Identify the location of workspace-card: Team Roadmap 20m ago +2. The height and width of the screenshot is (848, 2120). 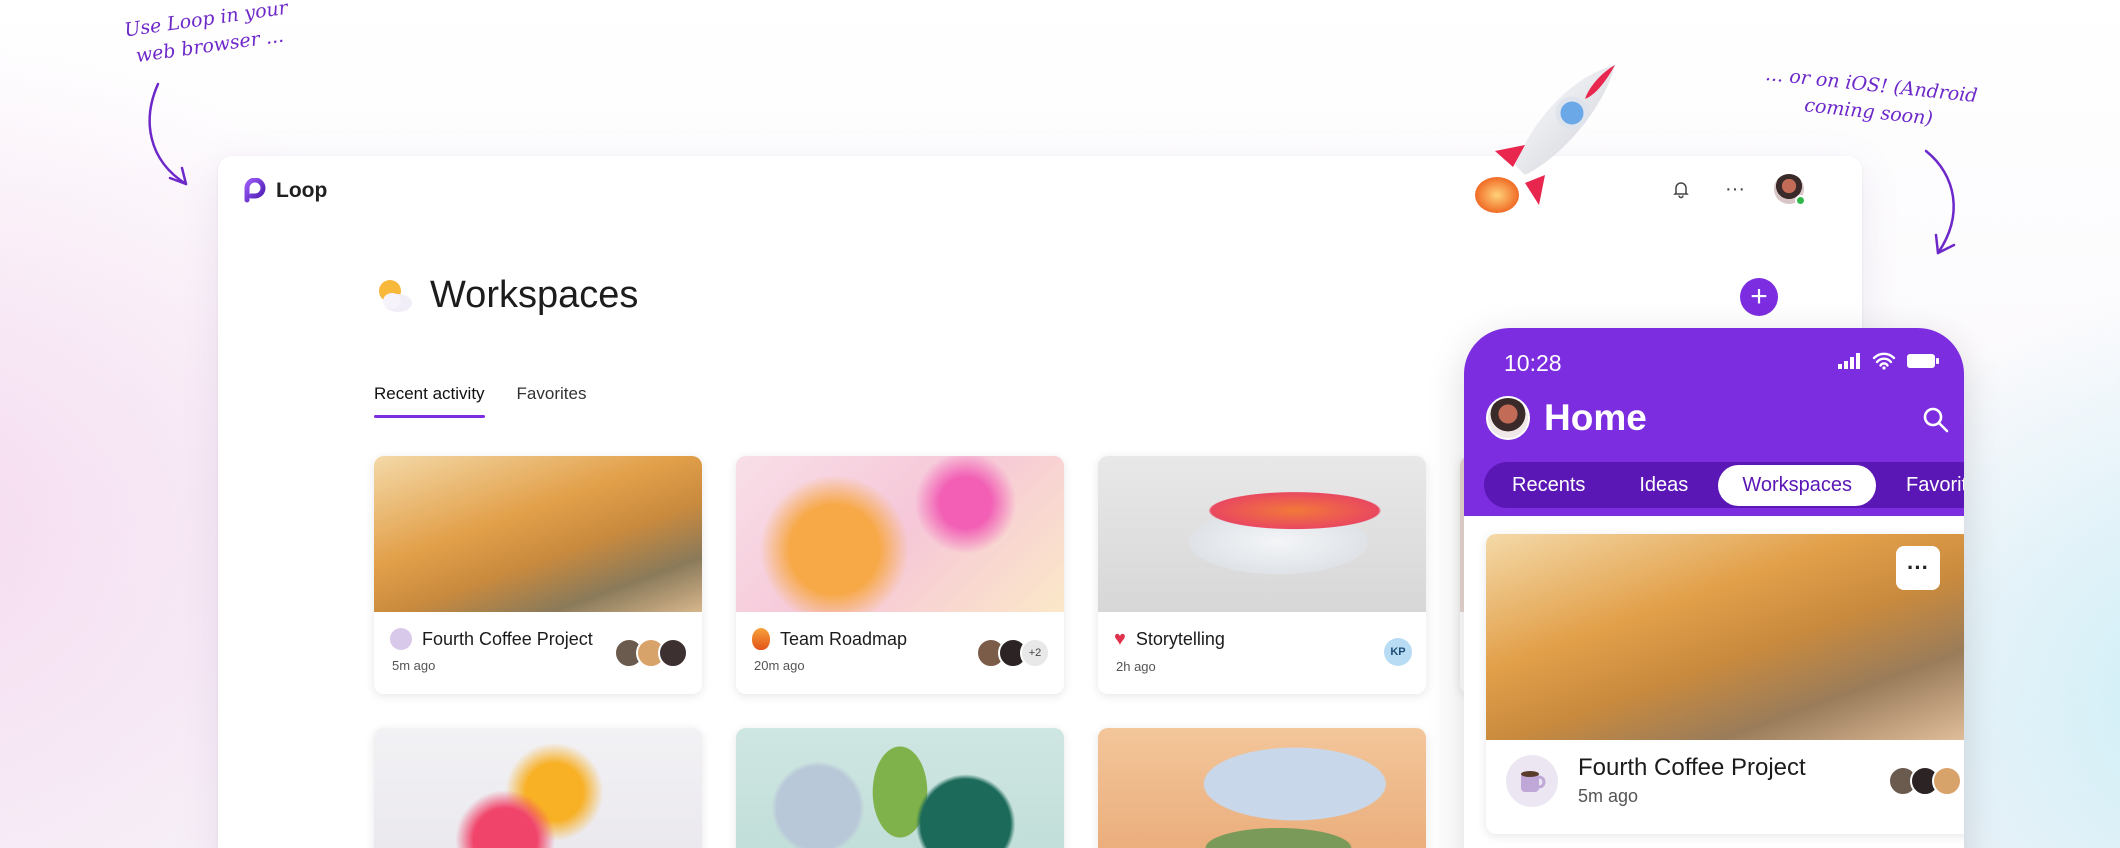
(900, 575).